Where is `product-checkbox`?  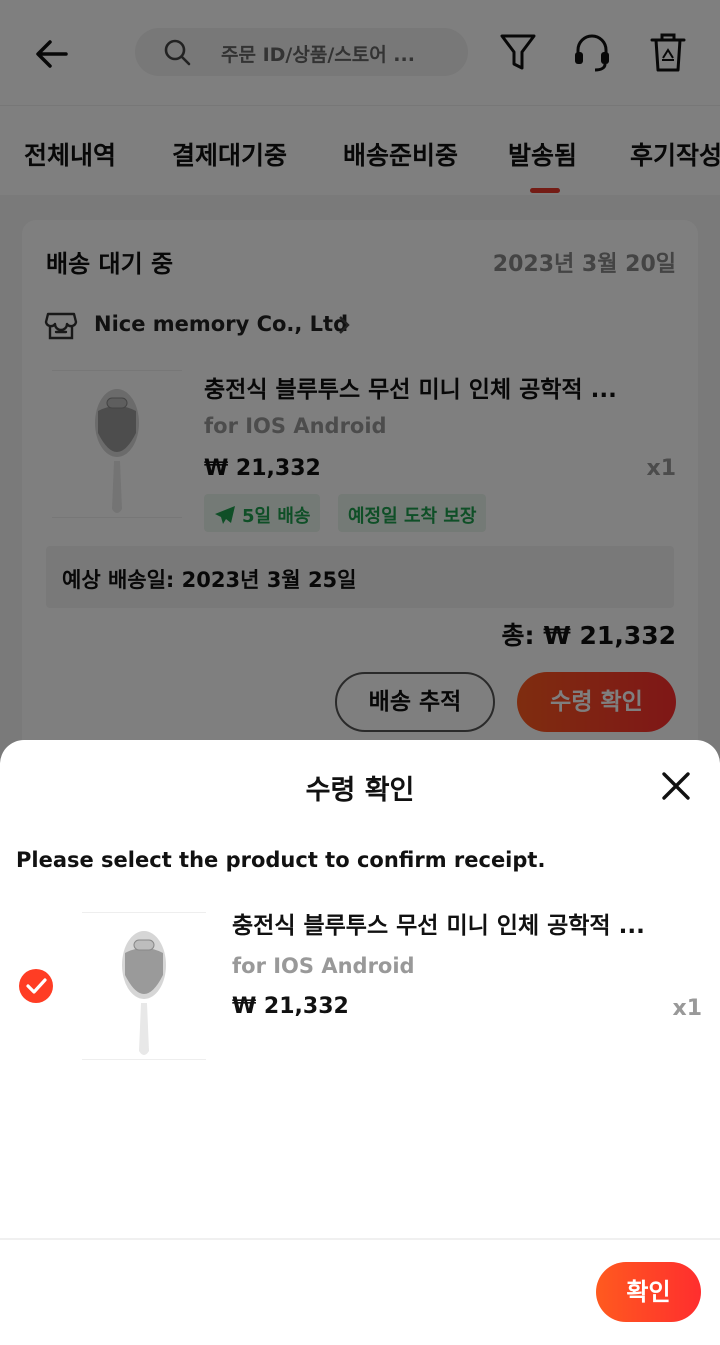
product-checkbox is located at coordinates (36, 986).